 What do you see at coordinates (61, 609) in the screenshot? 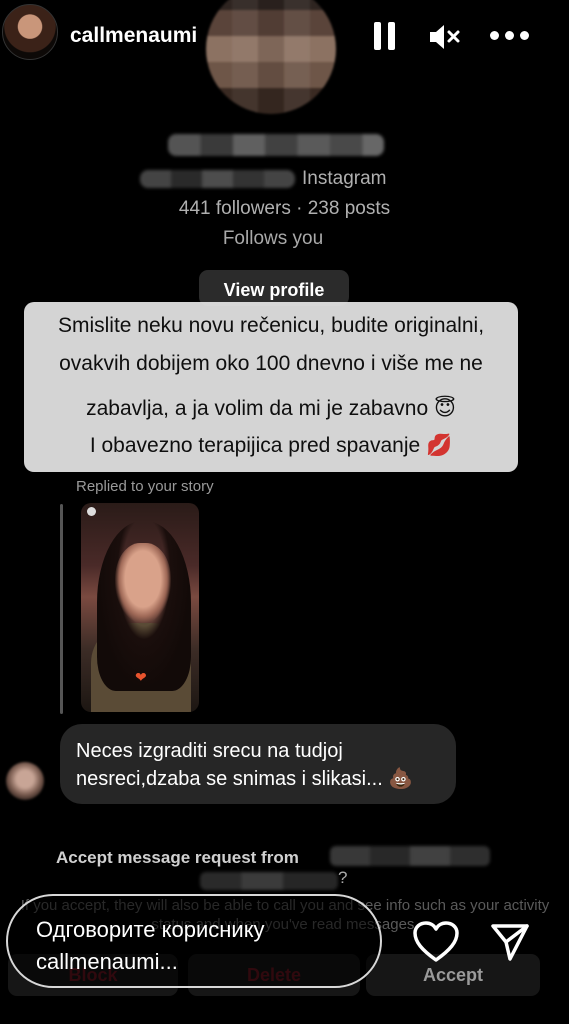
I see `story-reply-indicator-bar` at bounding box center [61, 609].